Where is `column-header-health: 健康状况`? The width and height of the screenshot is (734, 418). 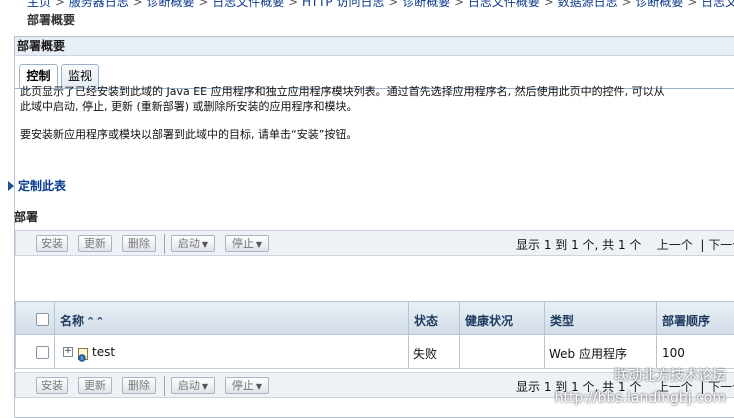 column-header-health: 健康状况 is located at coordinates (489, 320).